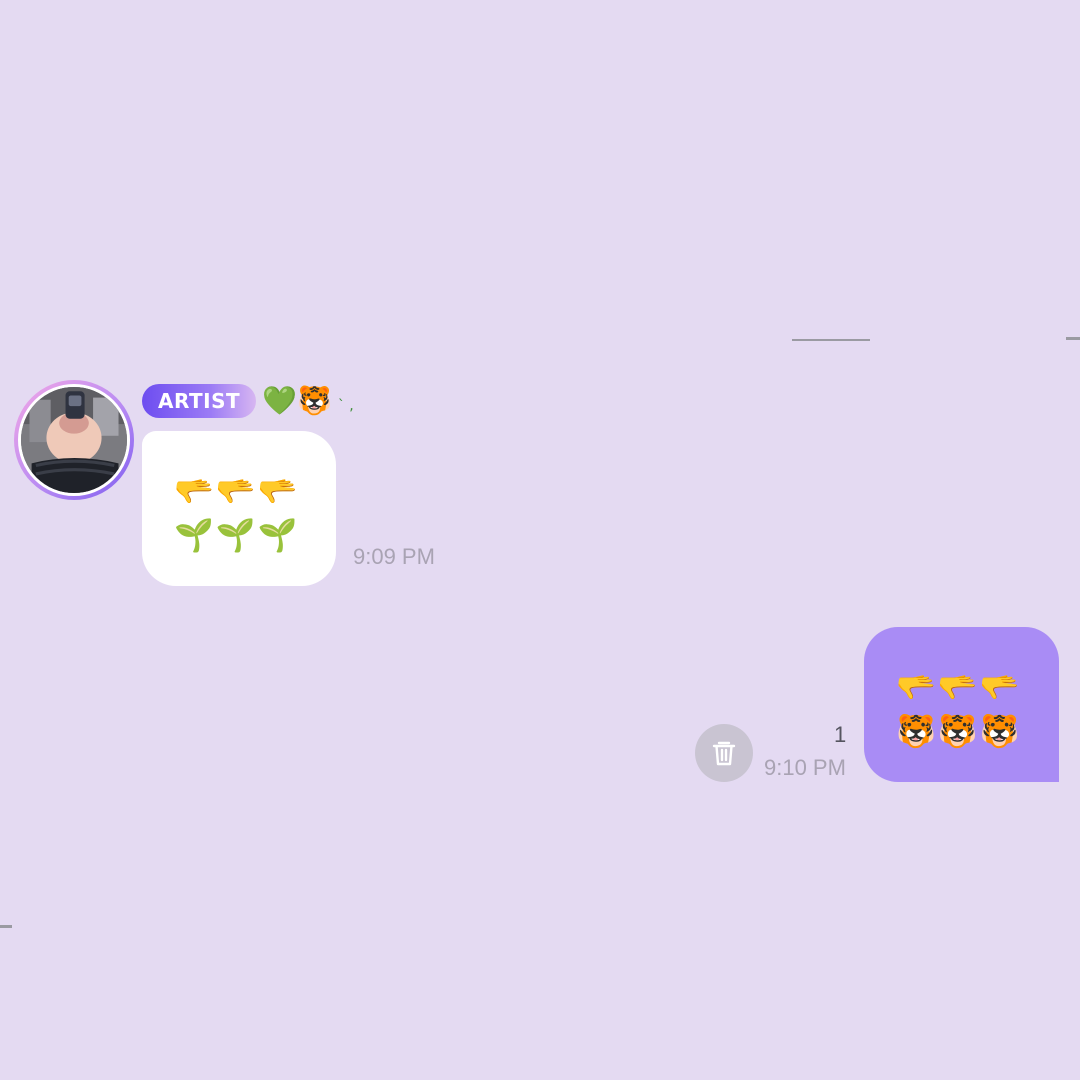 Image resolution: width=1080 pixels, height=1080 pixels. I want to click on unread-count: 1, so click(840, 734).